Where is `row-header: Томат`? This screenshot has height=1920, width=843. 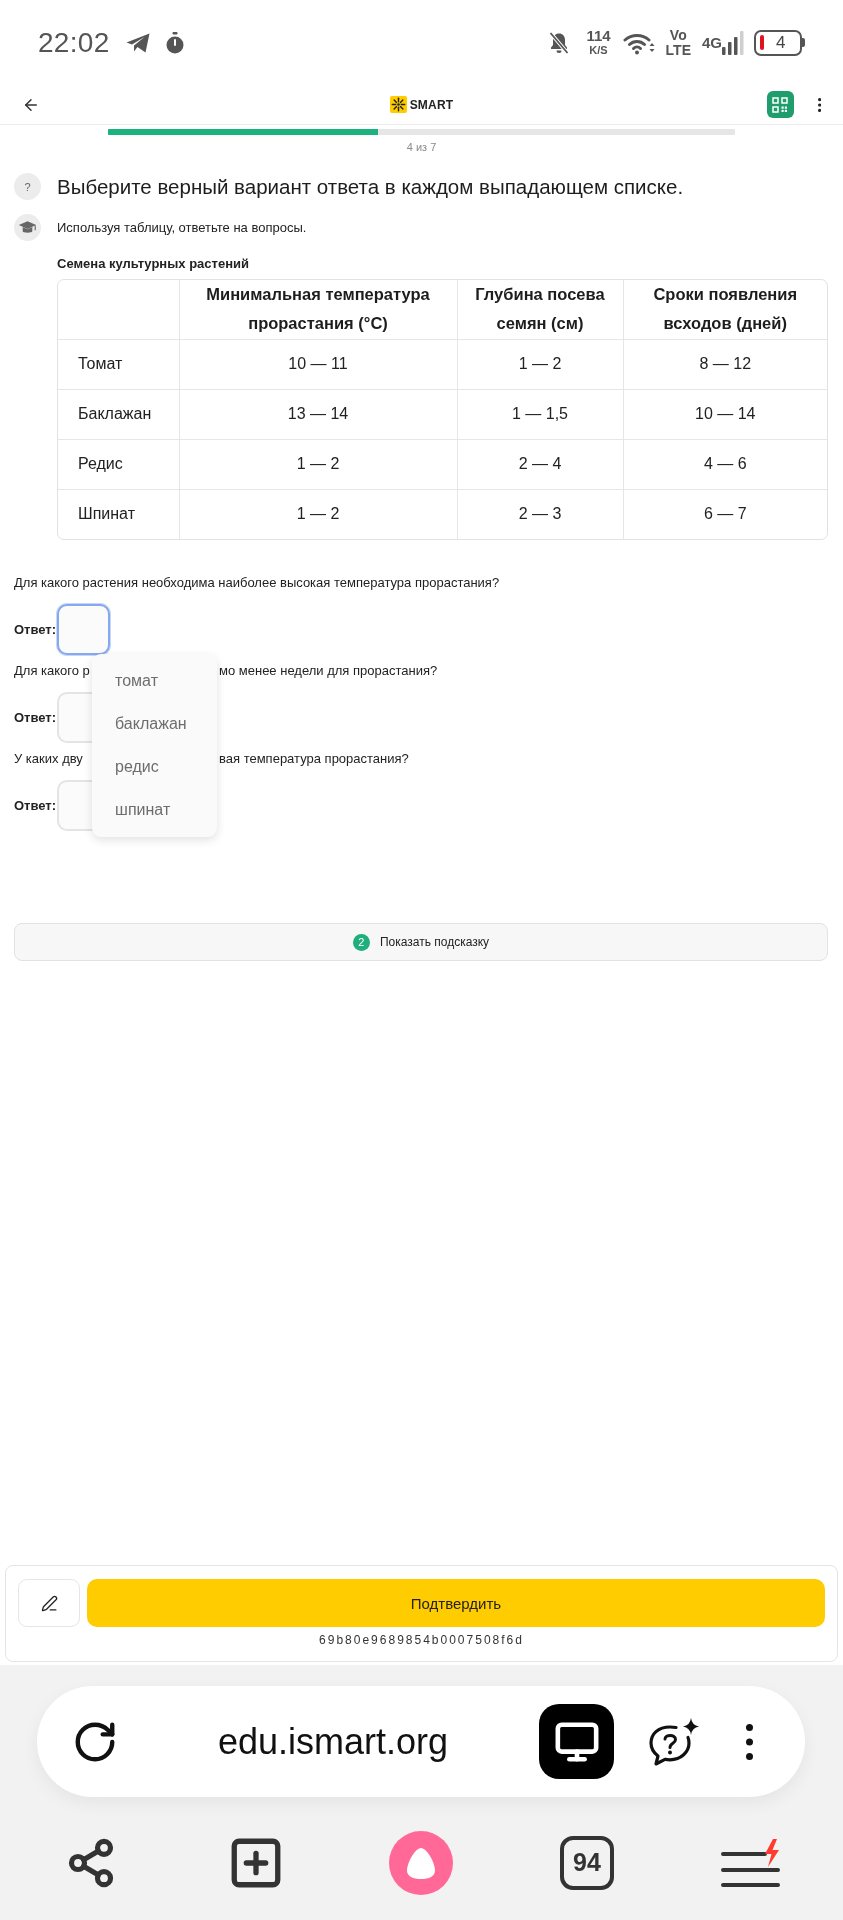 row-header: Томат is located at coordinates (118, 364).